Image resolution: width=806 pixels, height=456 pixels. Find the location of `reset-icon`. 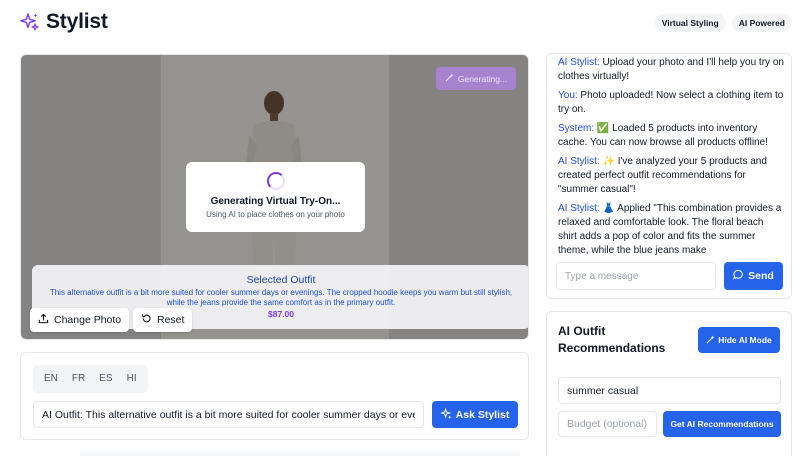

reset-icon is located at coordinates (146, 320).